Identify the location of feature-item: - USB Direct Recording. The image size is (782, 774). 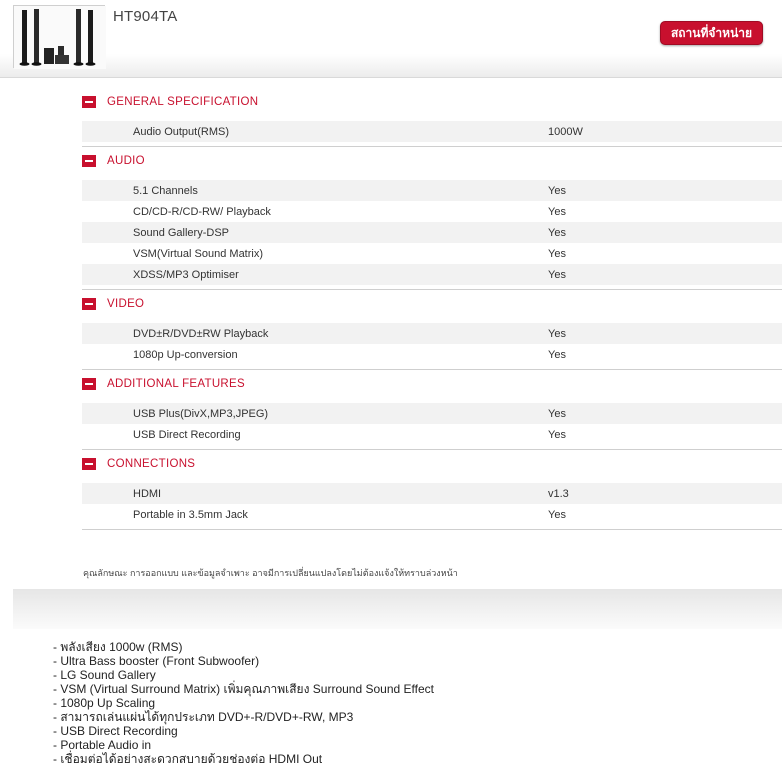
(115, 731).